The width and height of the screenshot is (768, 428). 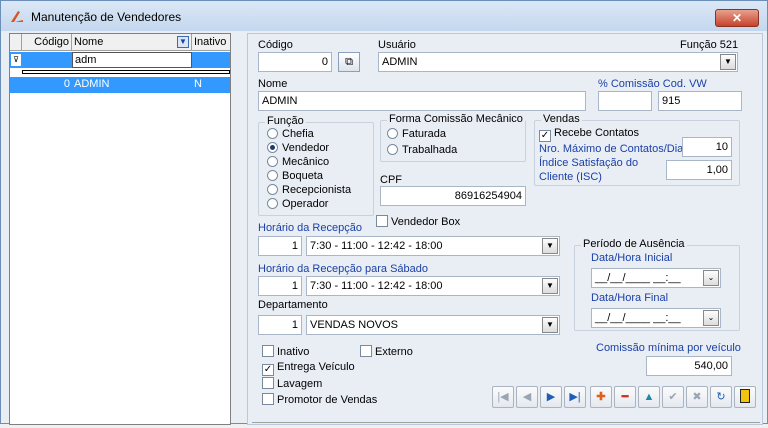 What do you see at coordinates (632, 258) in the screenshot?
I see `data-inicial-label: Data/Hora Inicial` at bounding box center [632, 258].